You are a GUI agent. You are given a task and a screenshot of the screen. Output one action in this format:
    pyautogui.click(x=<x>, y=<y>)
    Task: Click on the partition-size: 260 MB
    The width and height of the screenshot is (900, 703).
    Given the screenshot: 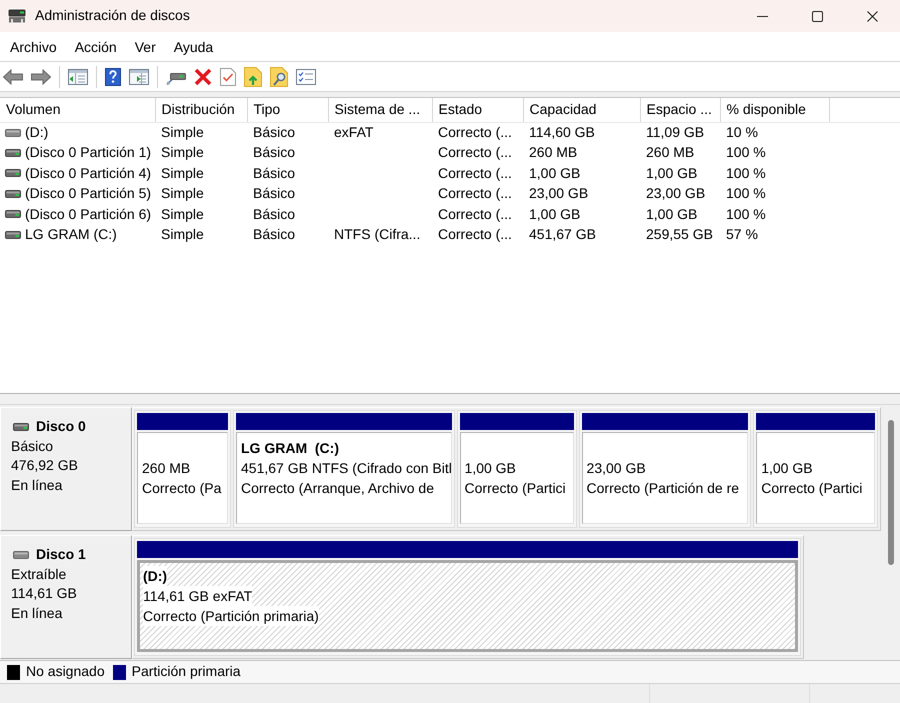 What is the action you would take?
    pyautogui.click(x=166, y=468)
    